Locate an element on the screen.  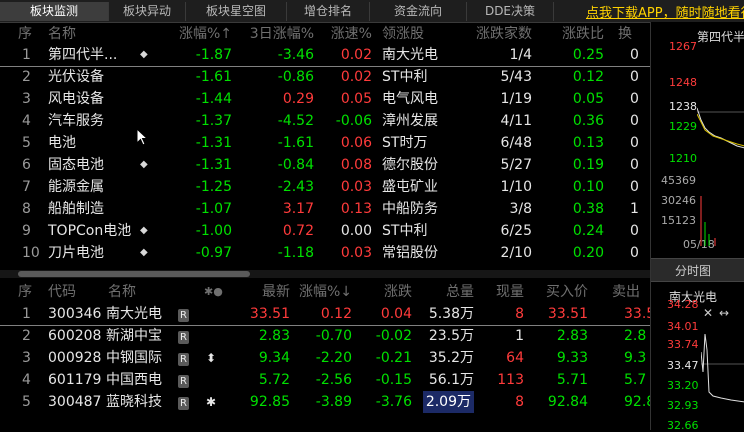
tab-sector-anomaly: 板块异动 is located at coordinates (147, 11).